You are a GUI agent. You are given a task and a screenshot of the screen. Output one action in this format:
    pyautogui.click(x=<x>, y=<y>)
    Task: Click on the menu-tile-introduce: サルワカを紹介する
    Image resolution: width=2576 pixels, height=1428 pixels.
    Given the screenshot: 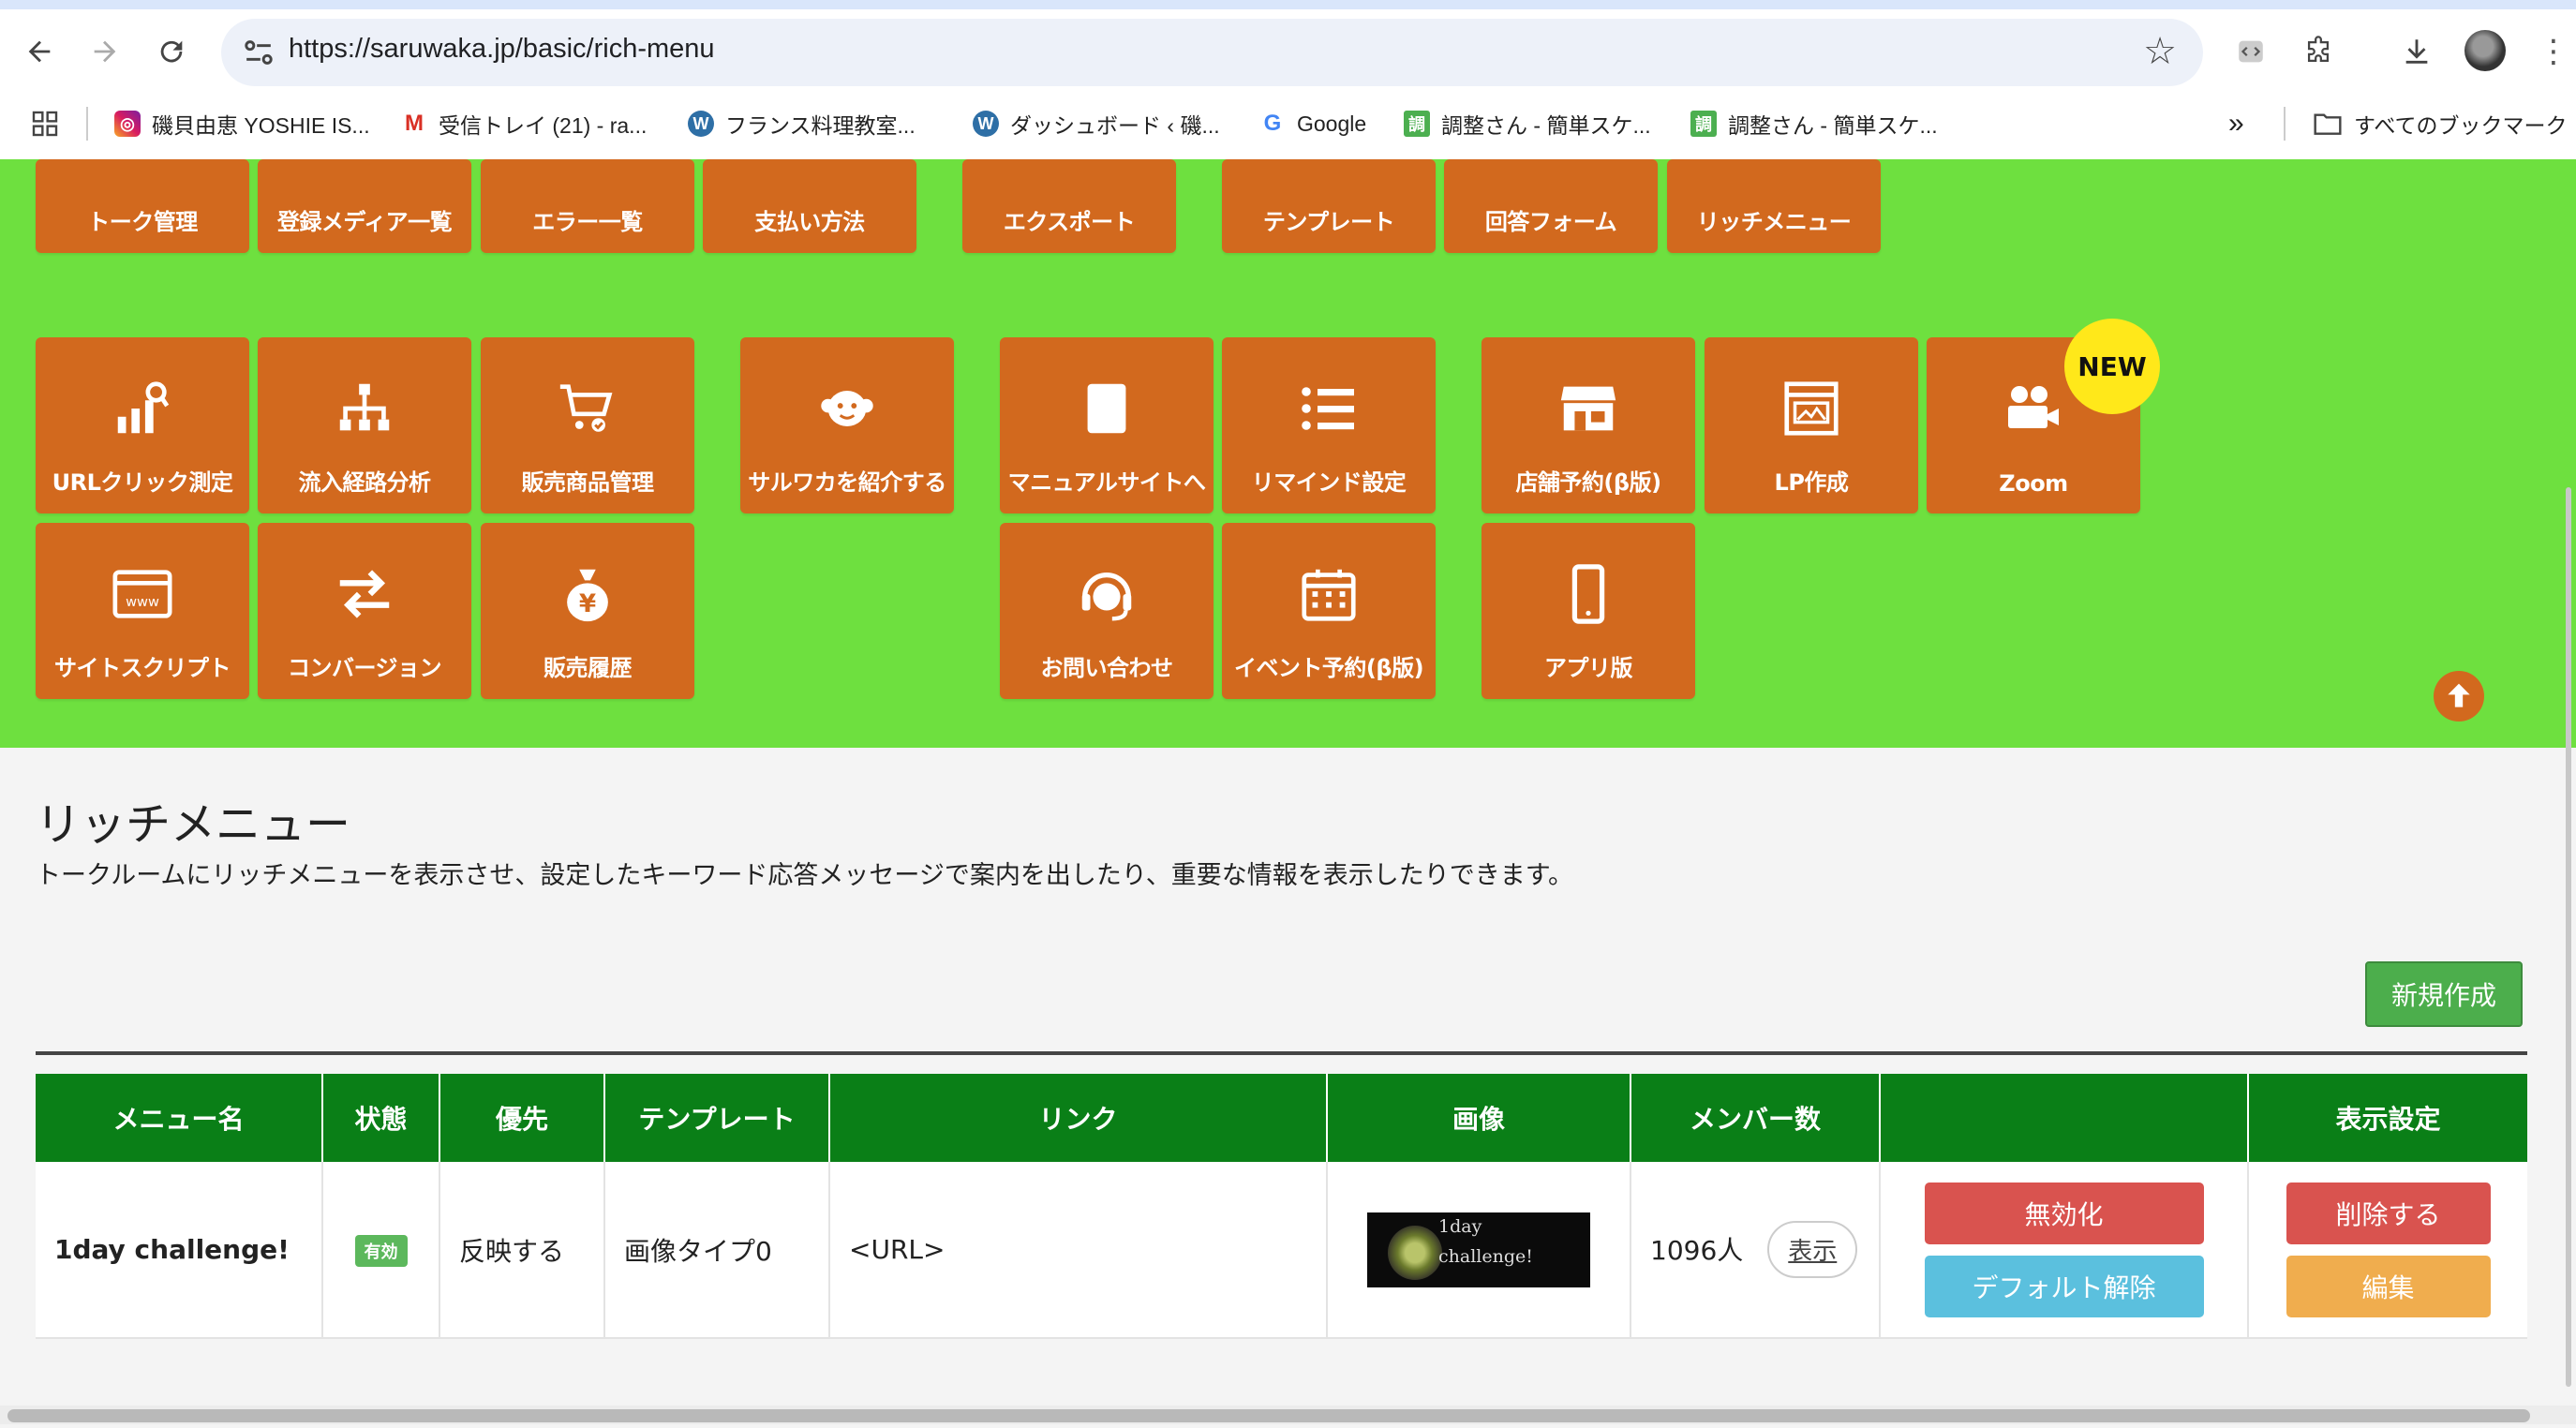 What is the action you would take?
    pyautogui.click(x=847, y=425)
    